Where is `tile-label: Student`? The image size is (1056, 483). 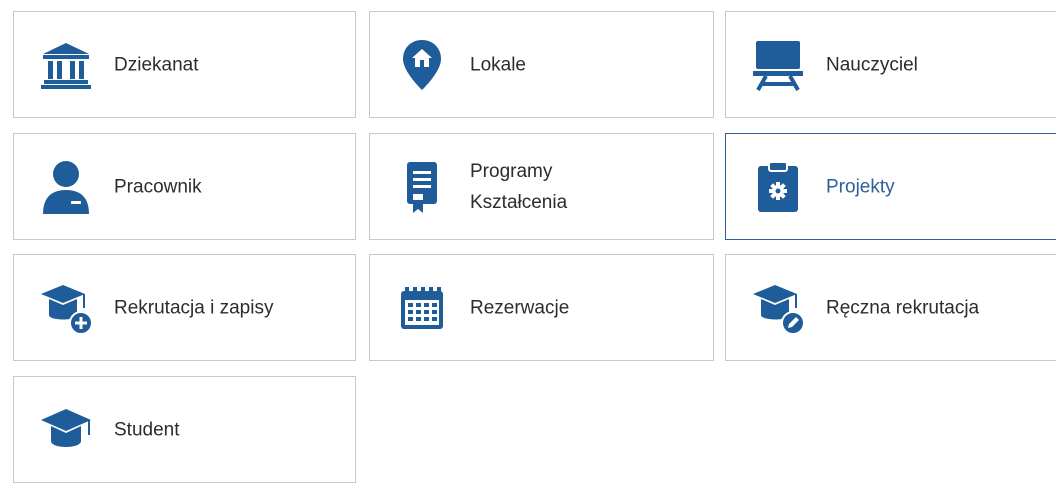
tile-label: Student is located at coordinates (147, 429).